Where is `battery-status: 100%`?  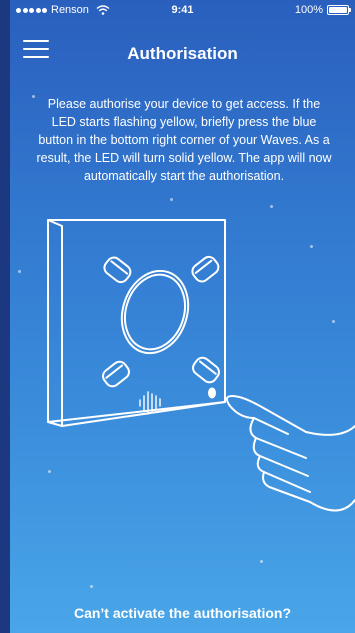 battery-status: 100% is located at coordinates (322, 10).